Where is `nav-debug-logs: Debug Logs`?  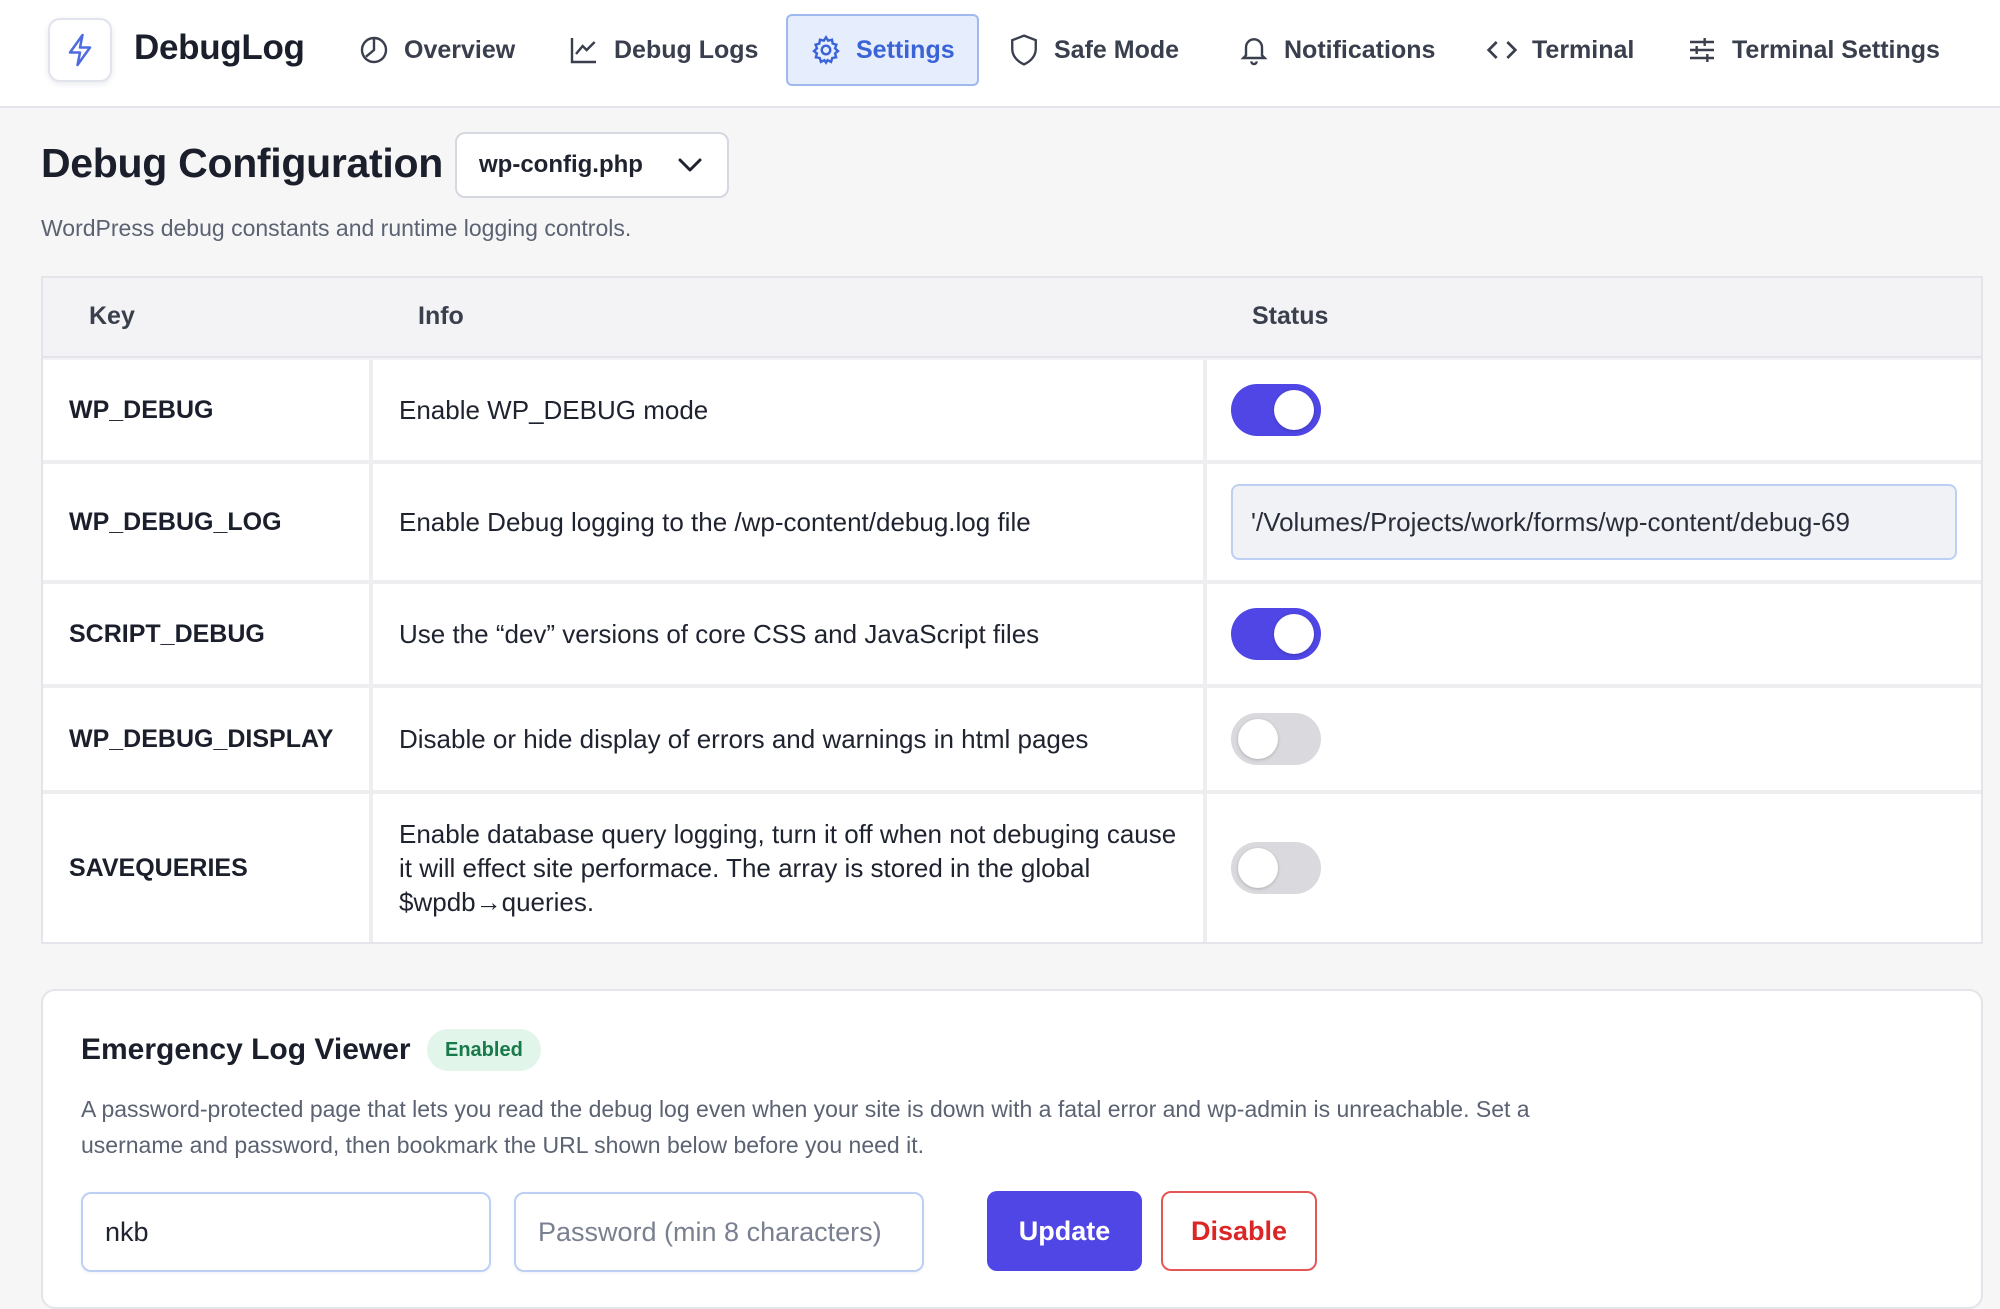
nav-debug-logs: Debug Logs is located at coordinates (663, 50).